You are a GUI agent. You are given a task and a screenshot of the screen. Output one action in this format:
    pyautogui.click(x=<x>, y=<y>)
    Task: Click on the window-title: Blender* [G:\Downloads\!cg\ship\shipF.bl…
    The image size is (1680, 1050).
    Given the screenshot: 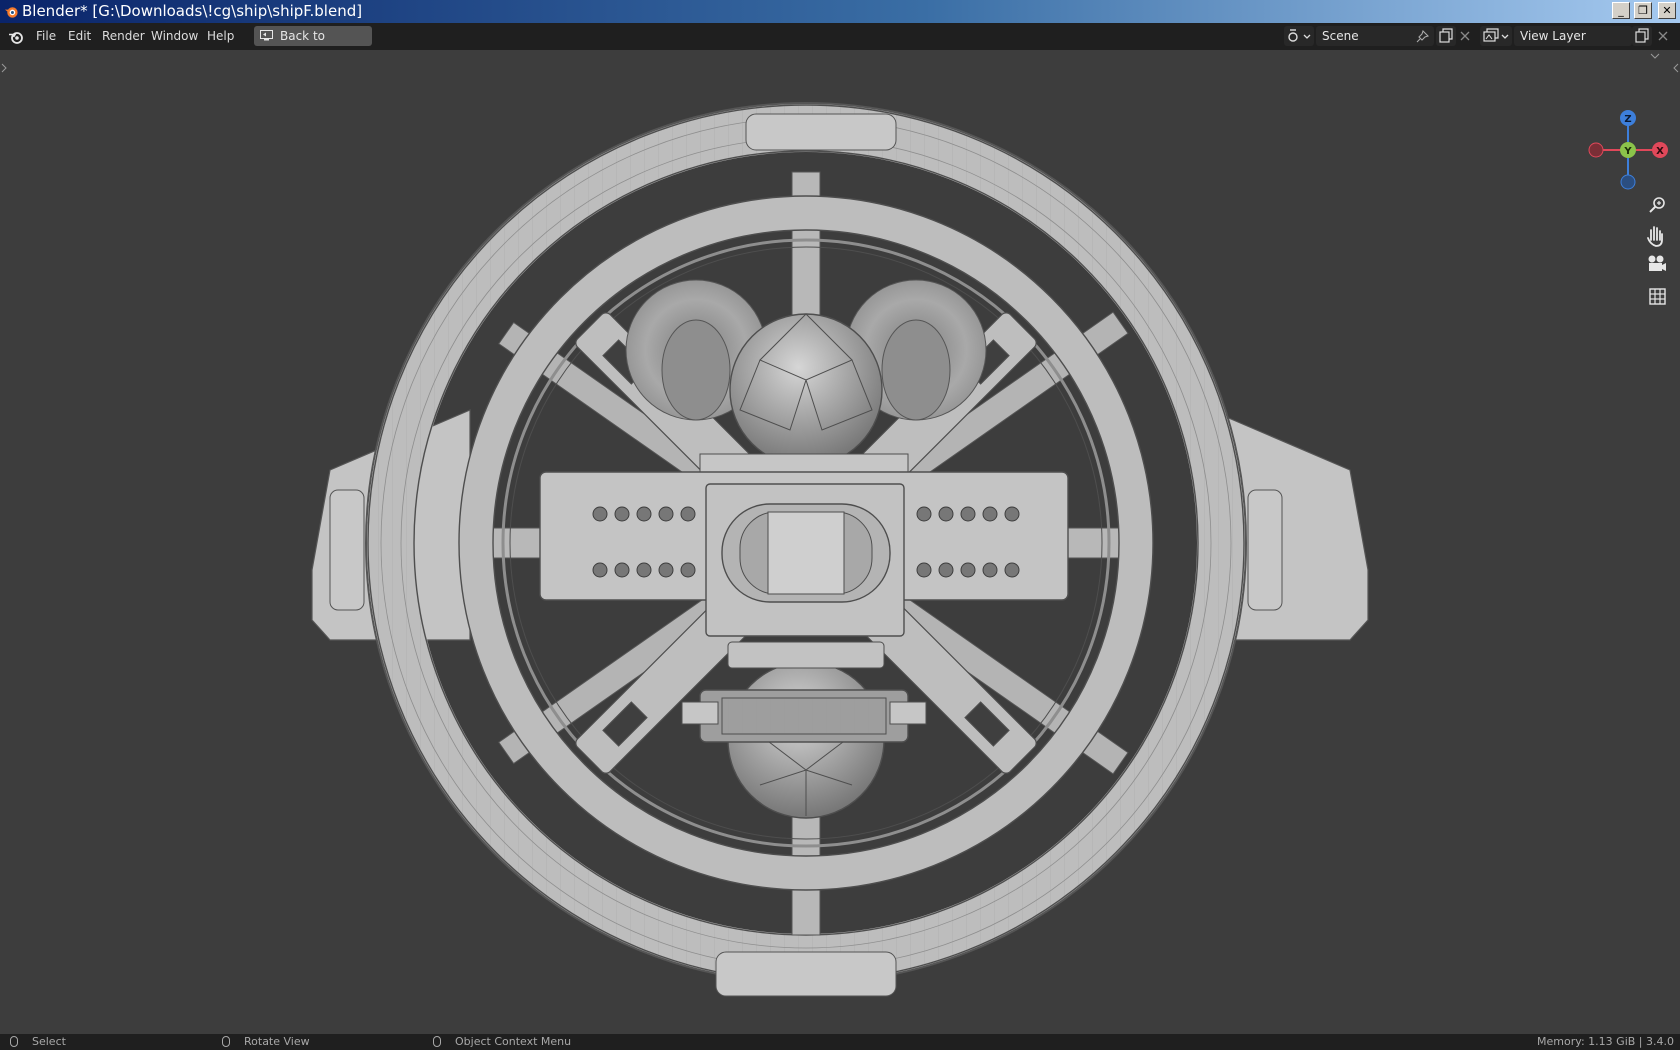 What is the action you would take?
    pyautogui.click(x=192, y=11)
    